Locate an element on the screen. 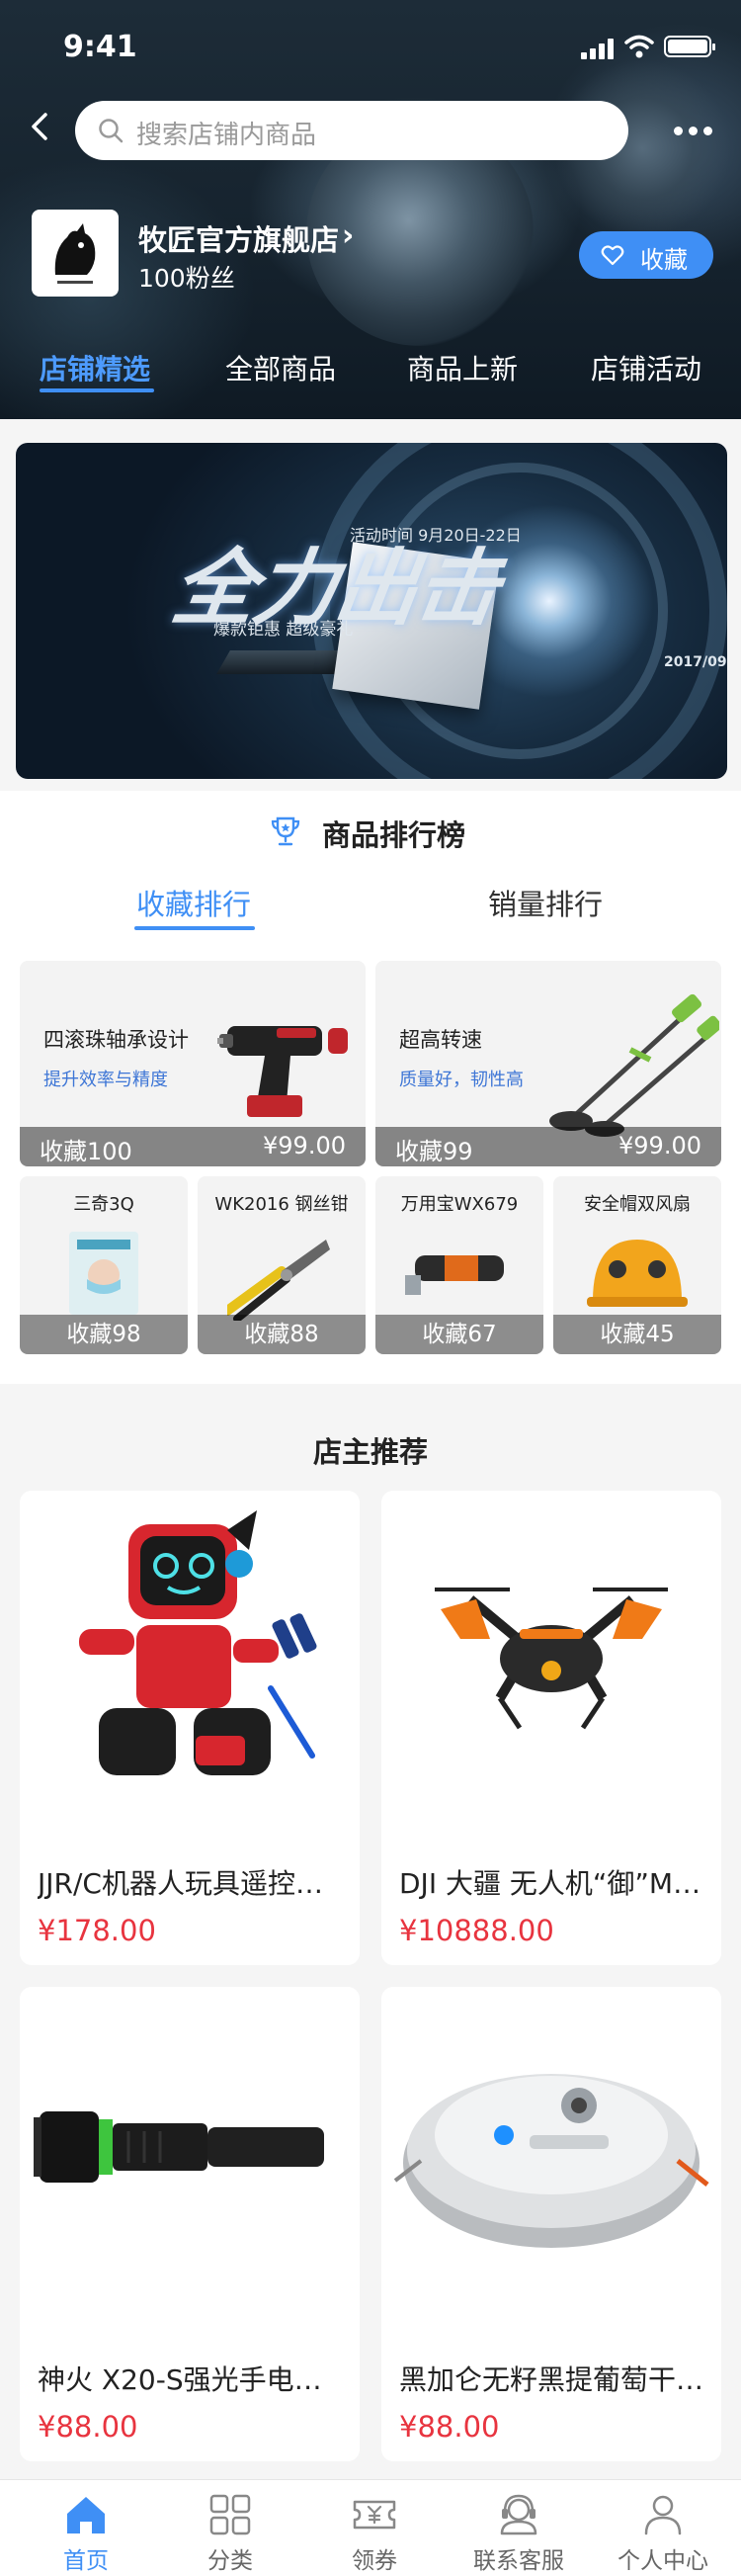 The height and width of the screenshot is (2576, 741). ranking-header: 商品排行榜 is located at coordinates (370, 831).